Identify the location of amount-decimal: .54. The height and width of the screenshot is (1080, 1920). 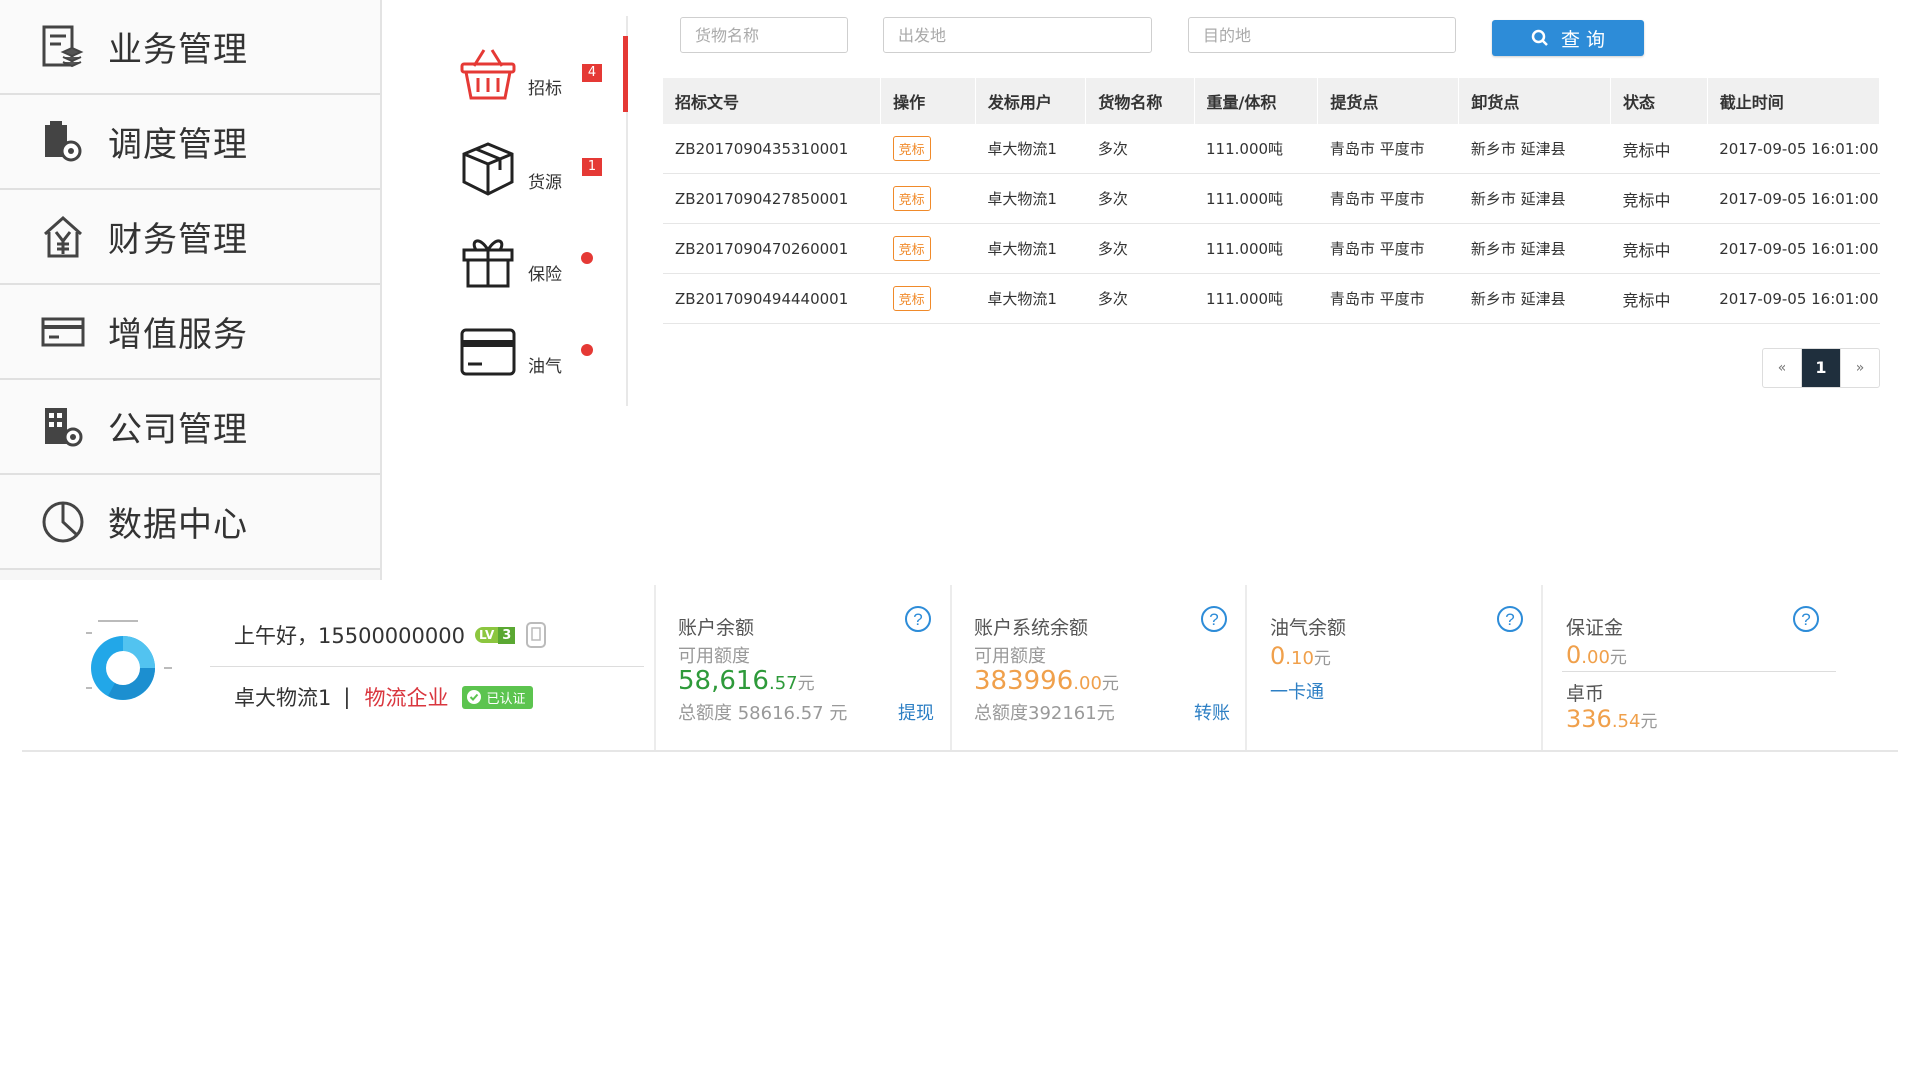
(1626, 721).